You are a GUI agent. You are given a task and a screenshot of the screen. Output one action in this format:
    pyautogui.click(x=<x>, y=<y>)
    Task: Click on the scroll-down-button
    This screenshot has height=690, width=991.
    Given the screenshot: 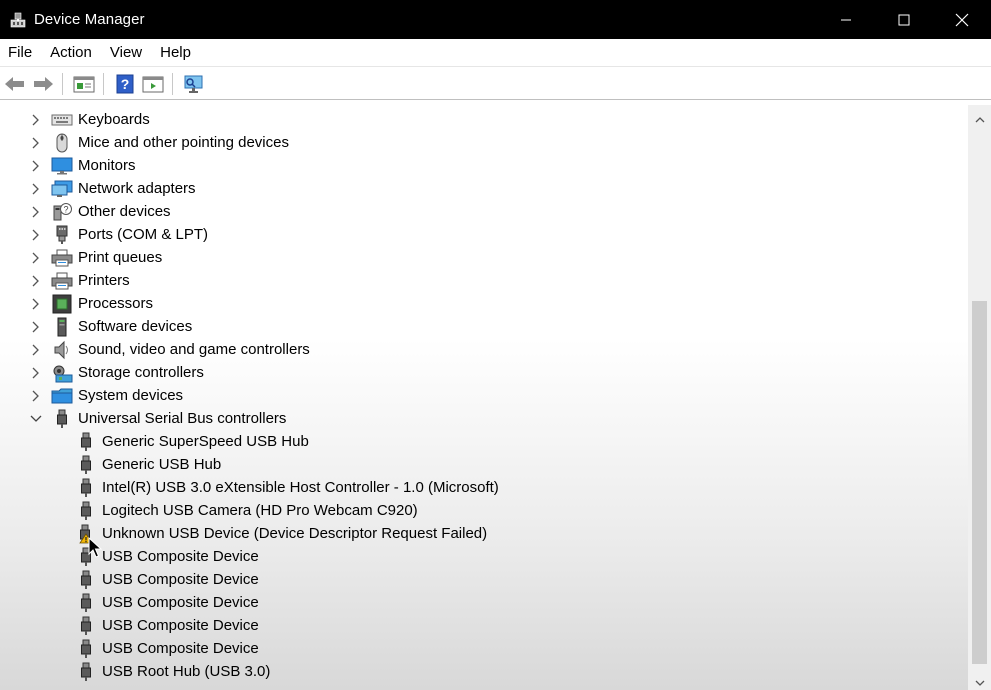 What is the action you would take?
    pyautogui.click(x=979, y=681)
    